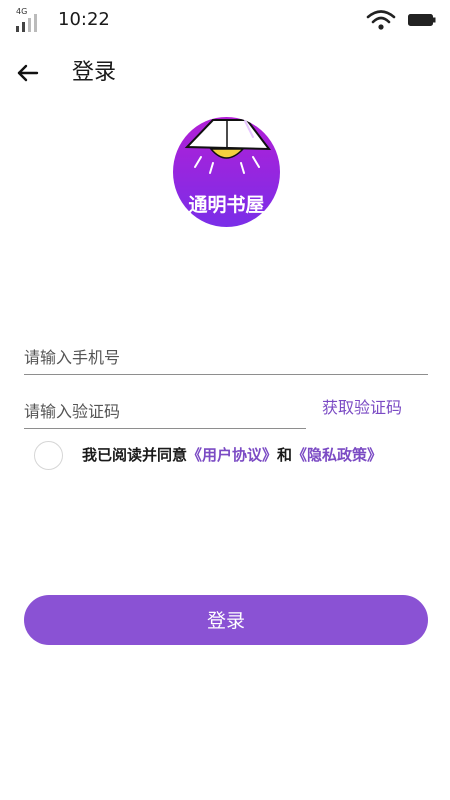 The image size is (450, 800). What do you see at coordinates (94, 72) in the screenshot?
I see `page-title: 登录` at bounding box center [94, 72].